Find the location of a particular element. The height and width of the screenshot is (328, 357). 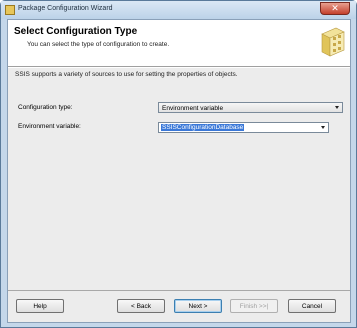

footer-divider is located at coordinates (179, 290).